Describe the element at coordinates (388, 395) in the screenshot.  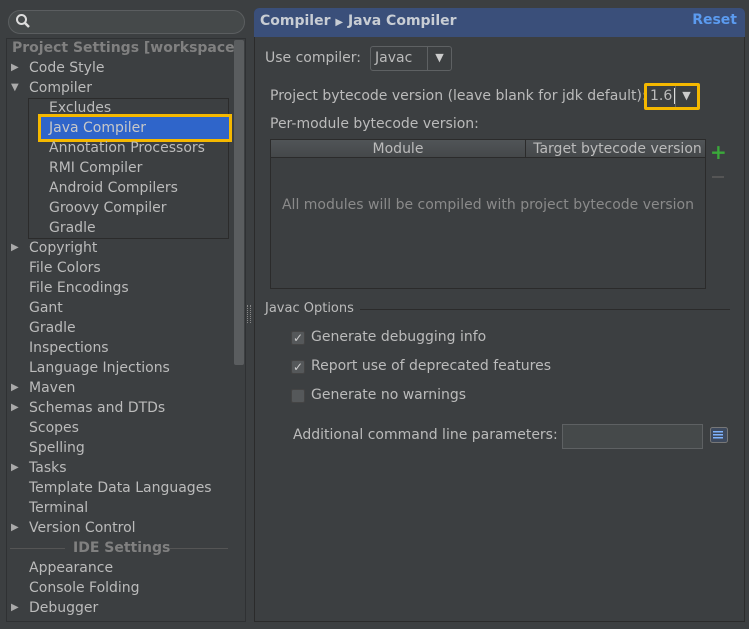
I see `checkbox-label: Generate no warnings` at that location.